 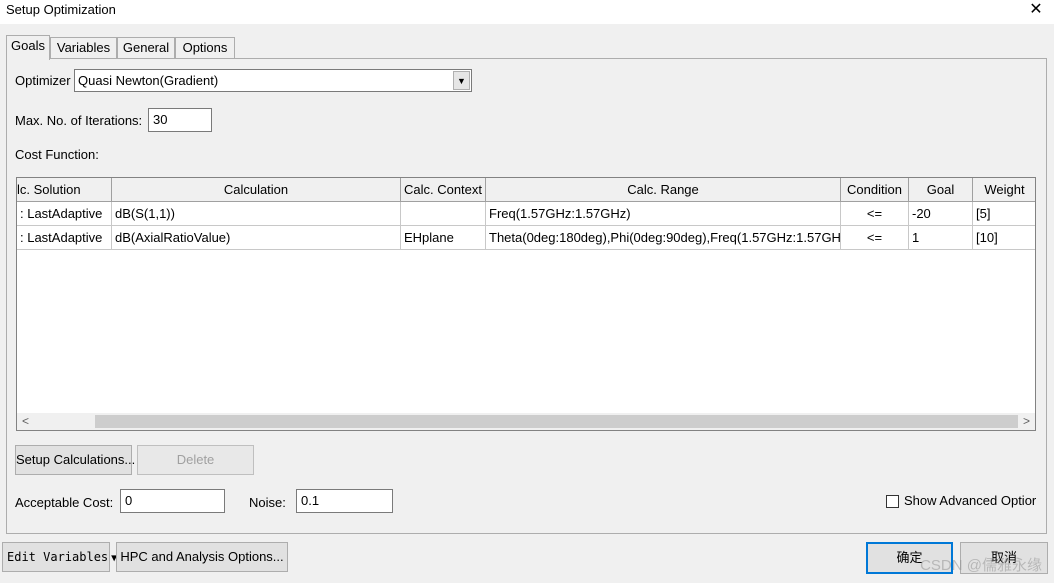 I want to click on close-icon: ✕, so click(x=1036, y=10).